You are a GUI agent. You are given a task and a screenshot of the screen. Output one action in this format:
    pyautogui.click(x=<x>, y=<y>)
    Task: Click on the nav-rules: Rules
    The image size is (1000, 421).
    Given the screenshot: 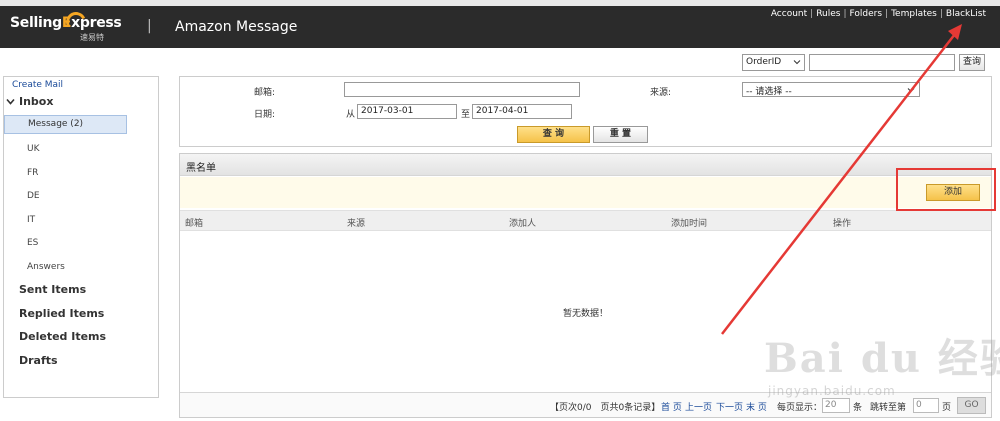 What is the action you would take?
    pyautogui.click(x=828, y=14)
    